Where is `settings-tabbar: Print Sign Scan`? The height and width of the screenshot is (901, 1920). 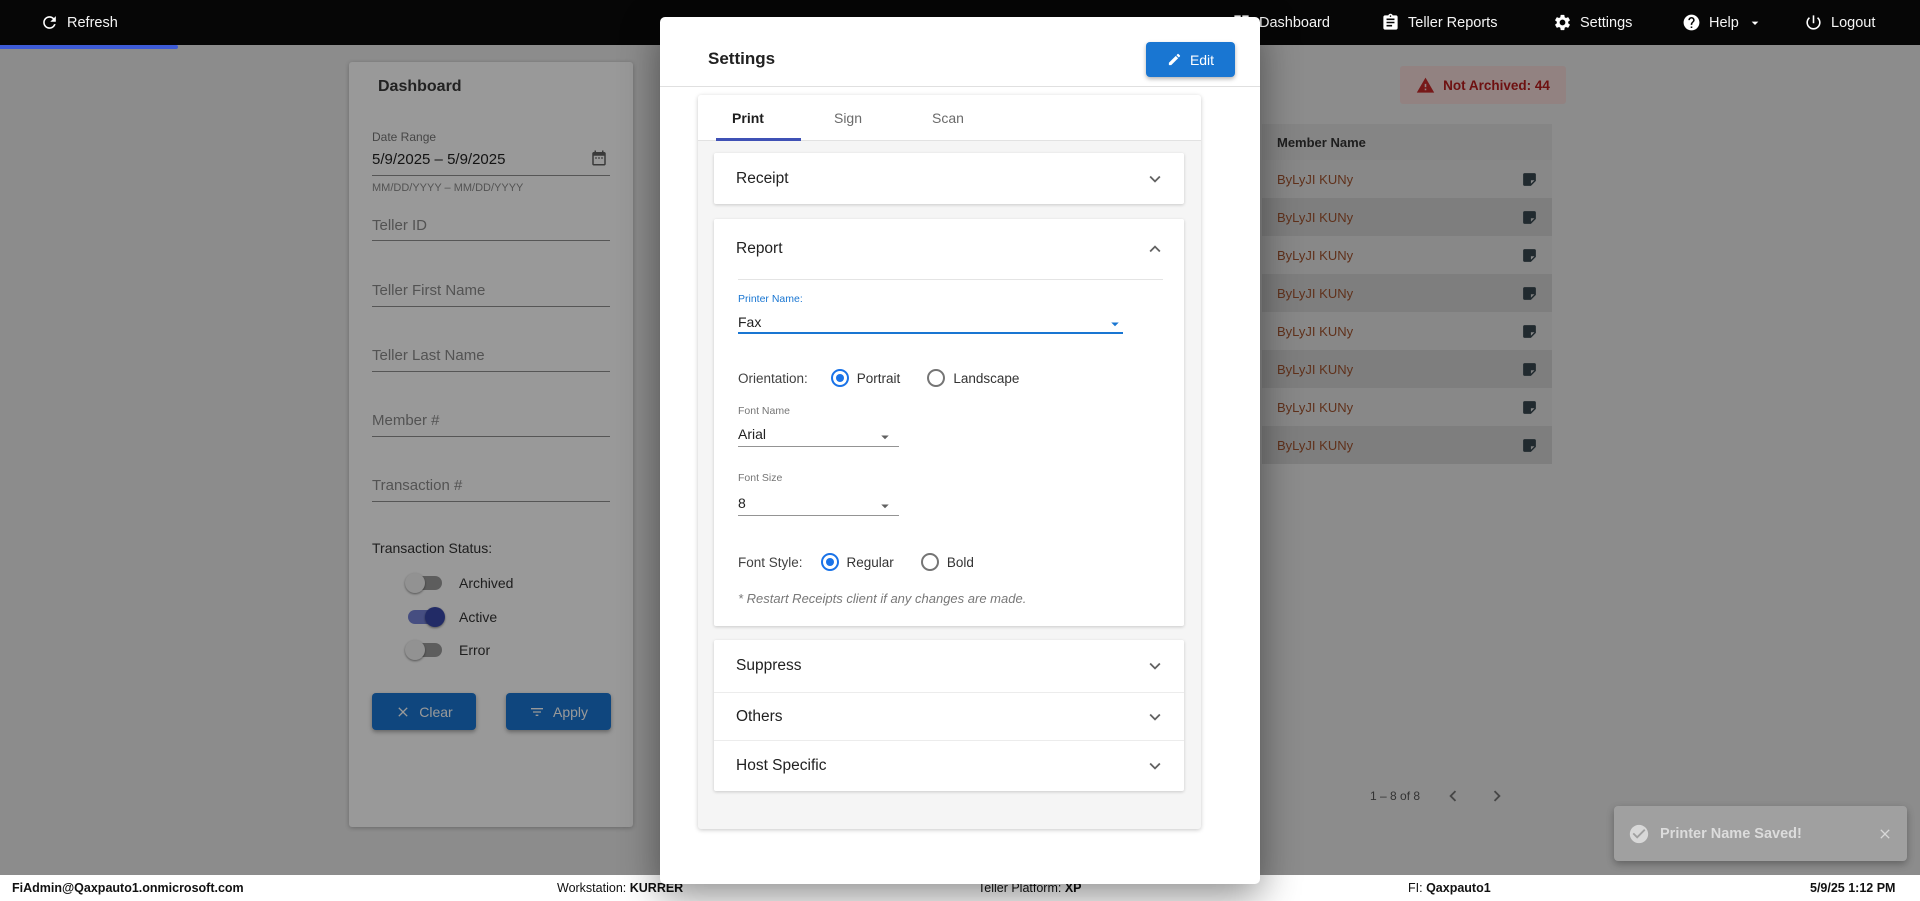
settings-tabbar: Print Sign Scan is located at coordinates (949, 118).